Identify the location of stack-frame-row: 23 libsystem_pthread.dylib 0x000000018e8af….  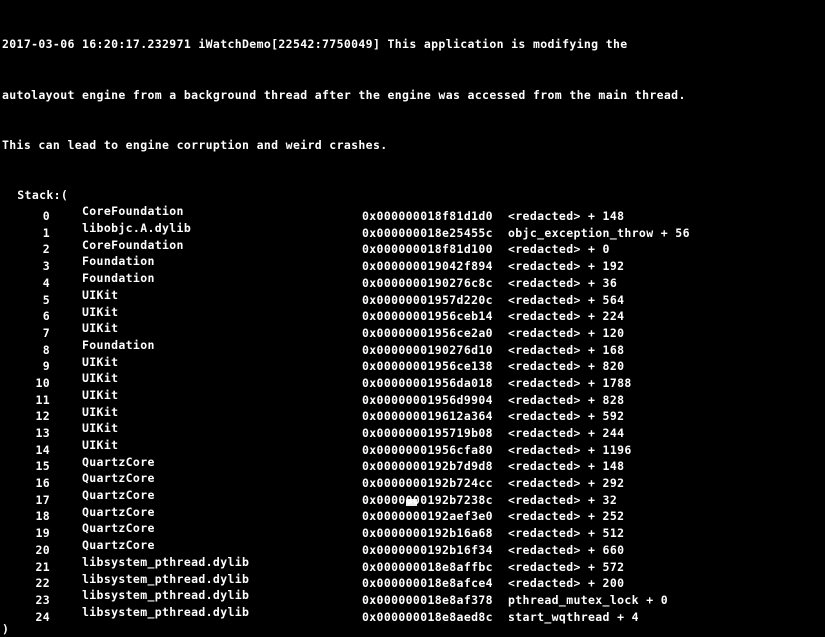
(412, 597).